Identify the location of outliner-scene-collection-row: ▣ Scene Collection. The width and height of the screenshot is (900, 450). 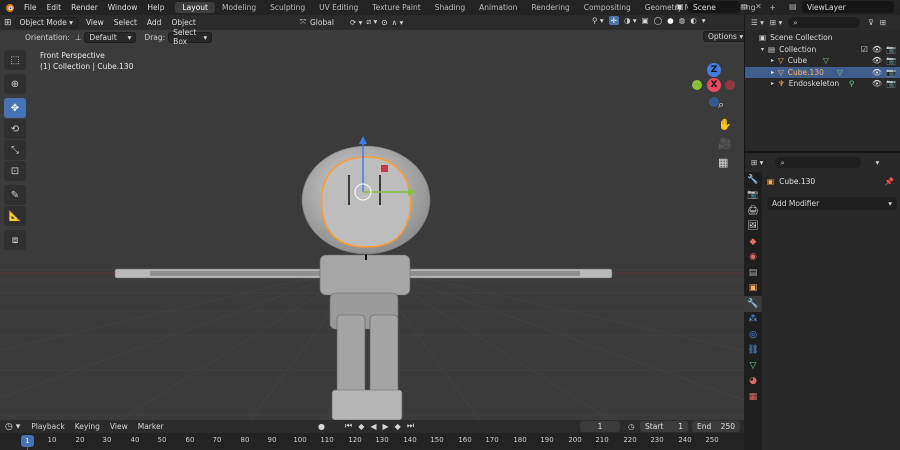
(822, 38).